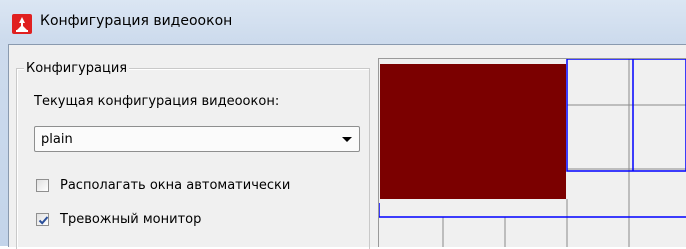  I want to click on selected-cell, so click(473, 131).